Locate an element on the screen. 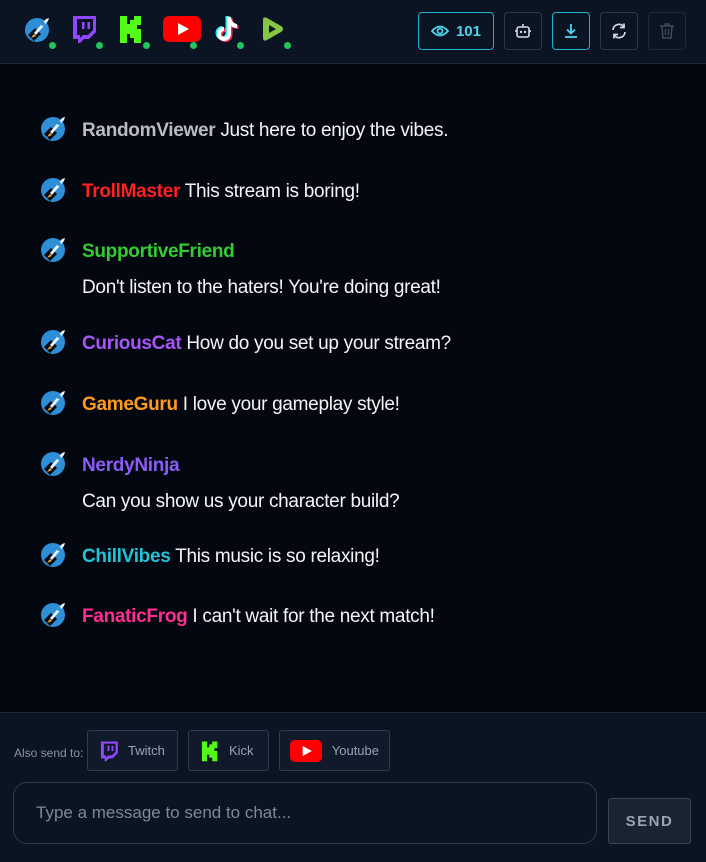  chat-username: ChillVibes is located at coordinates (126, 556).